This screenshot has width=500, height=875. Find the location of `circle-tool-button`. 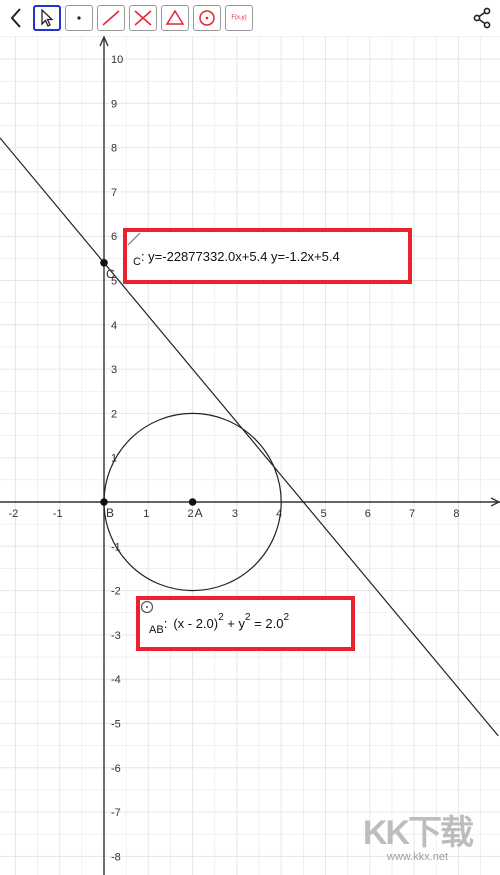

circle-tool-button is located at coordinates (207, 18).